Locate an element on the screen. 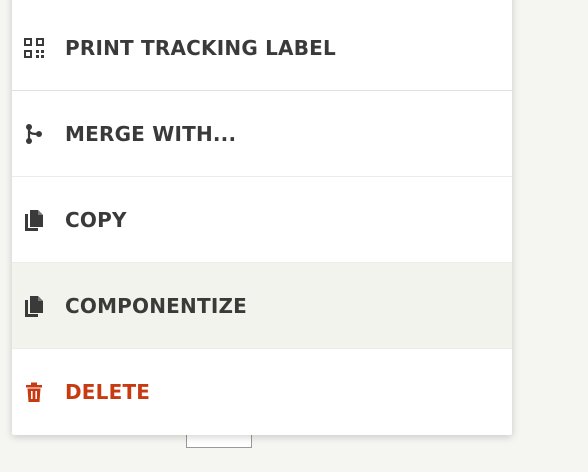  trash-icon is located at coordinates (34, 392).